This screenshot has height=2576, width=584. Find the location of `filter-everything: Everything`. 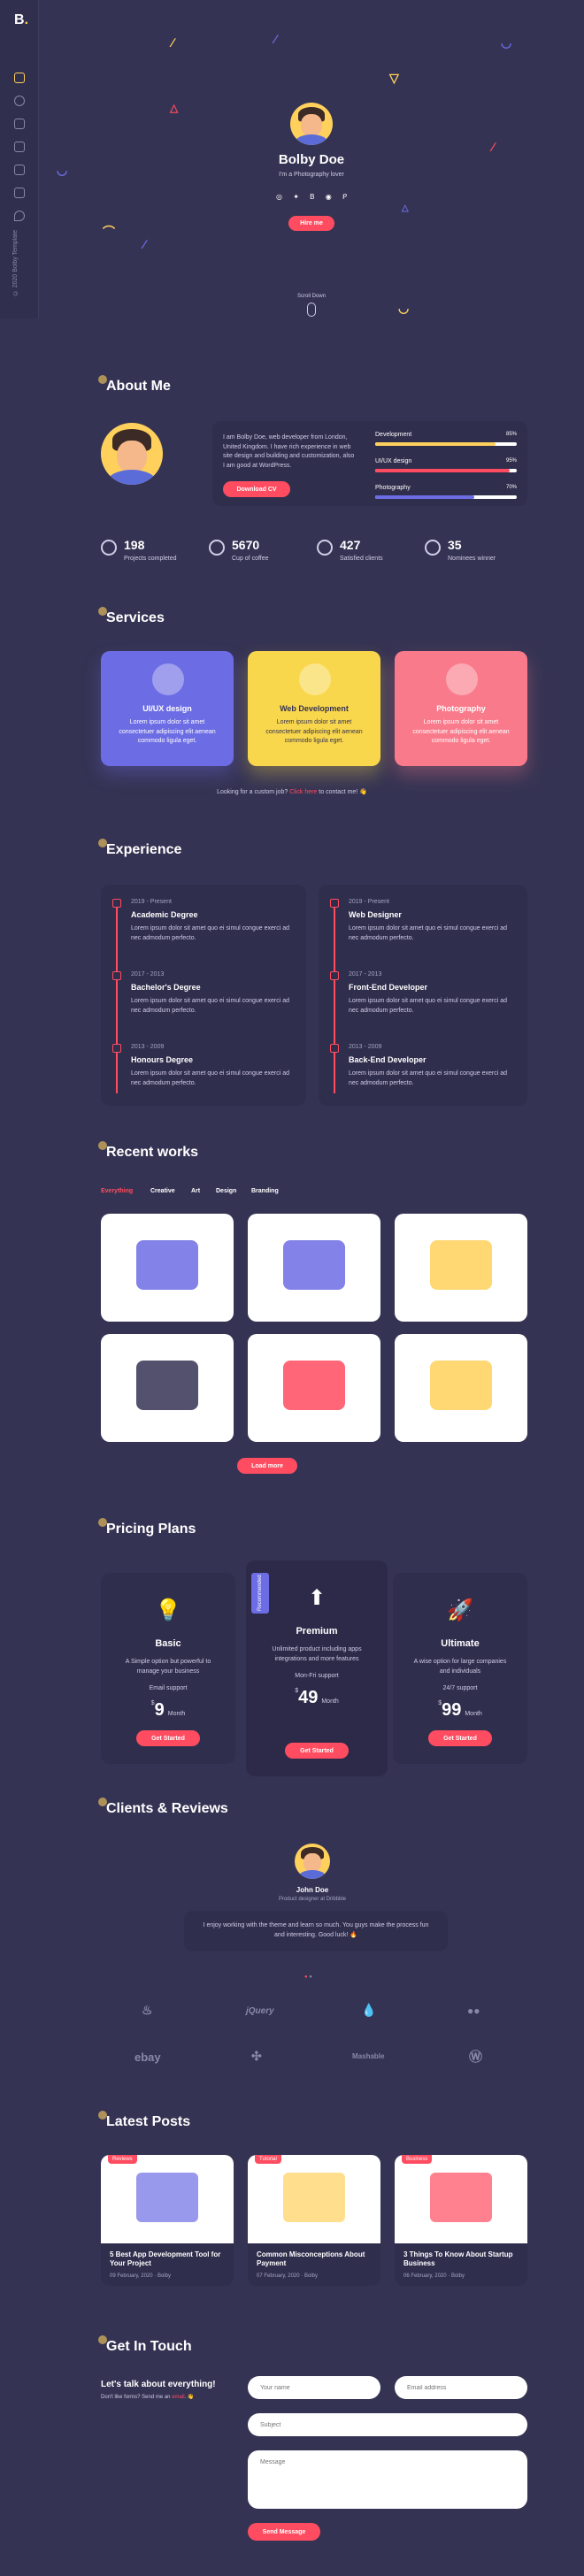

filter-everything: Everything is located at coordinates (117, 1191).